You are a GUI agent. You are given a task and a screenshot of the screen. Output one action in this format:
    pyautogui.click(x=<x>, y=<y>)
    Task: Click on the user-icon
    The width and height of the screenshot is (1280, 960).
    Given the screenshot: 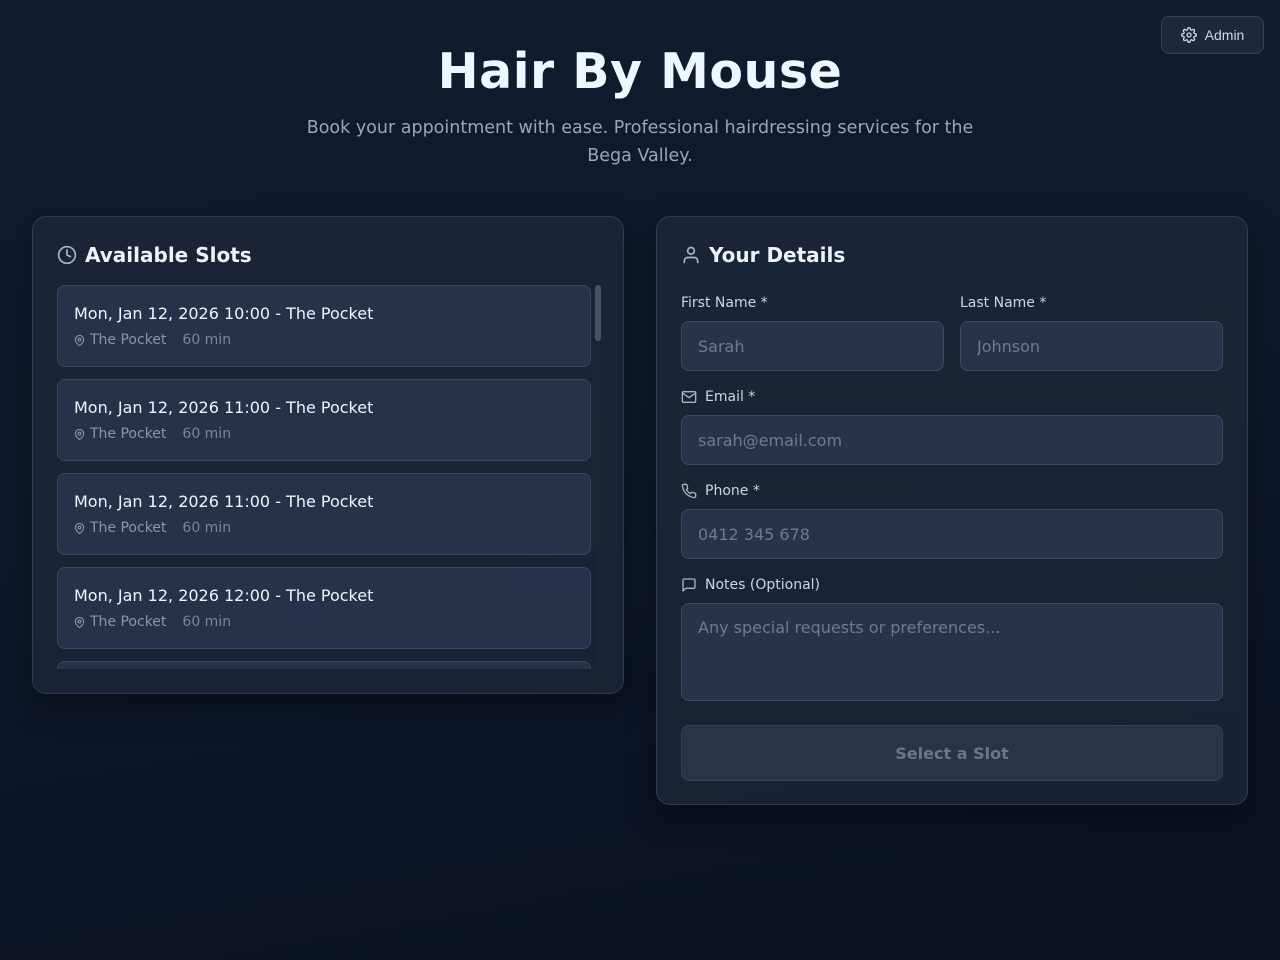 What is the action you would take?
    pyautogui.click(x=691, y=255)
    